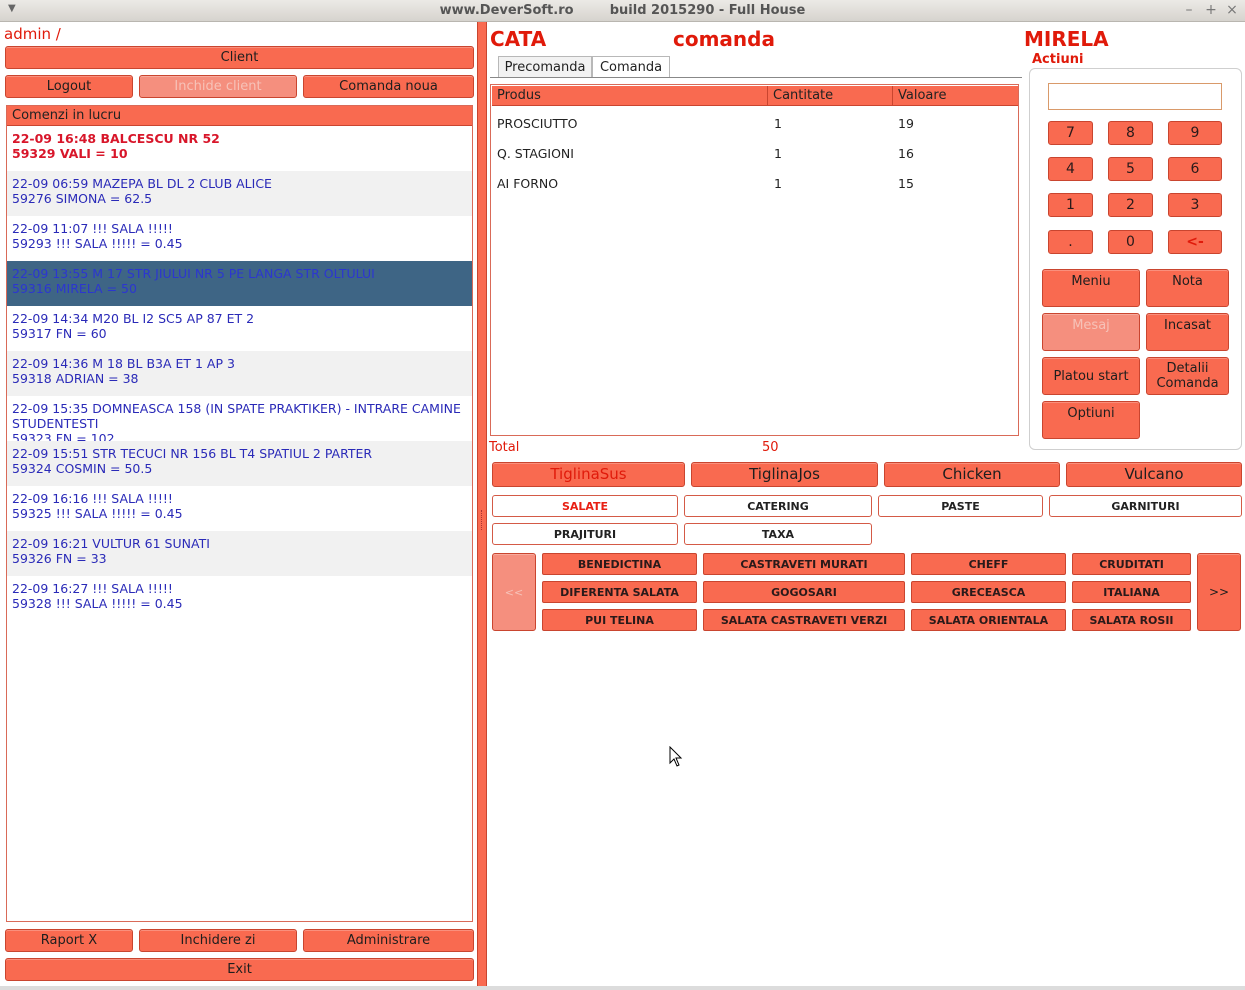 This screenshot has width=1245, height=990. I want to click on logout-button: Logout, so click(69, 86).